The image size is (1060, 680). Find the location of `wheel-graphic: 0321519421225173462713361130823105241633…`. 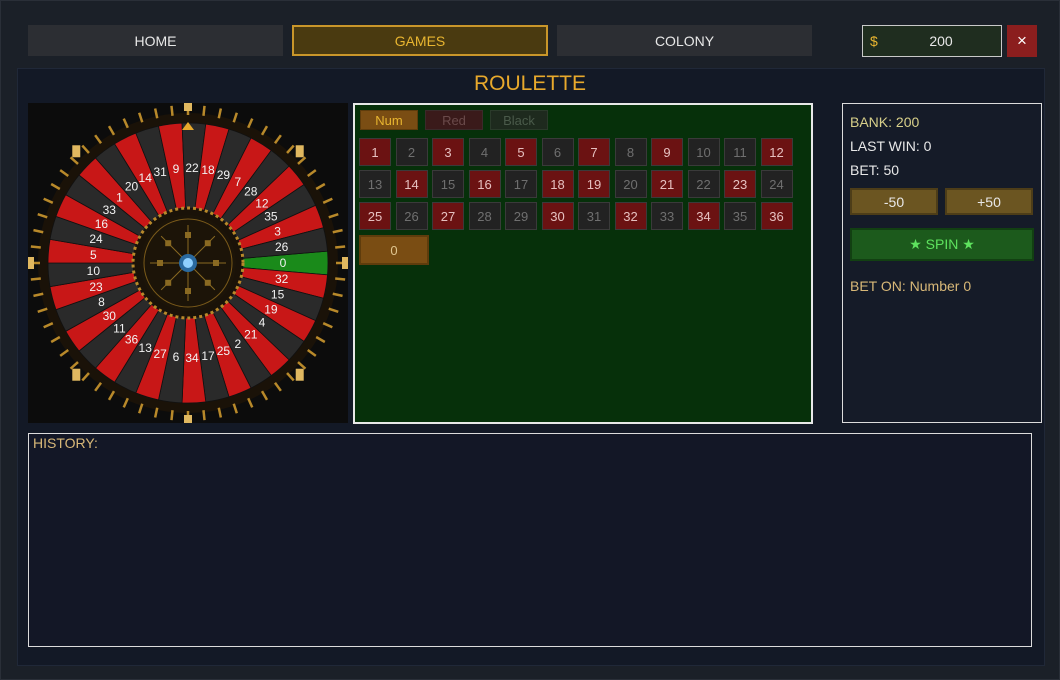

wheel-graphic: 0321519421225173462713361130823105241633… is located at coordinates (188, 263).